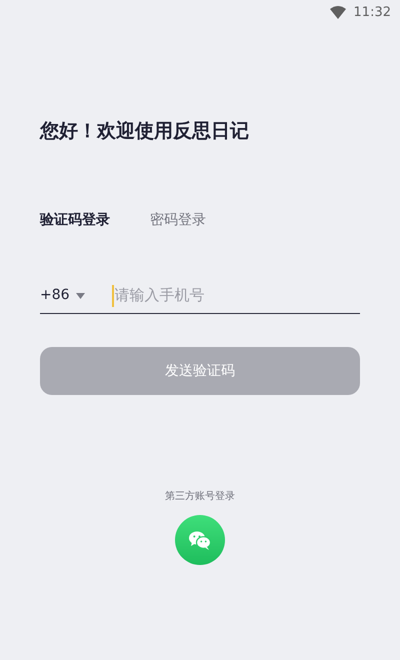  I want to click on login-tab: 验证码登录, so click(75, 220).